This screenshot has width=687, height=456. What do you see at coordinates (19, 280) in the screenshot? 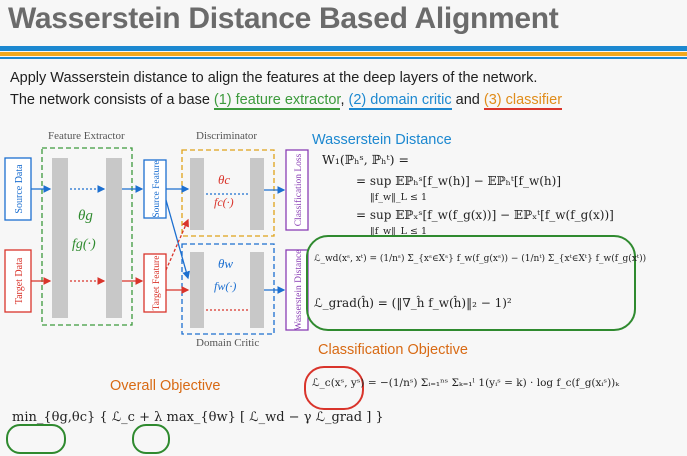
I see `target-data-text: Target Data` at bounding box center [19, 280].